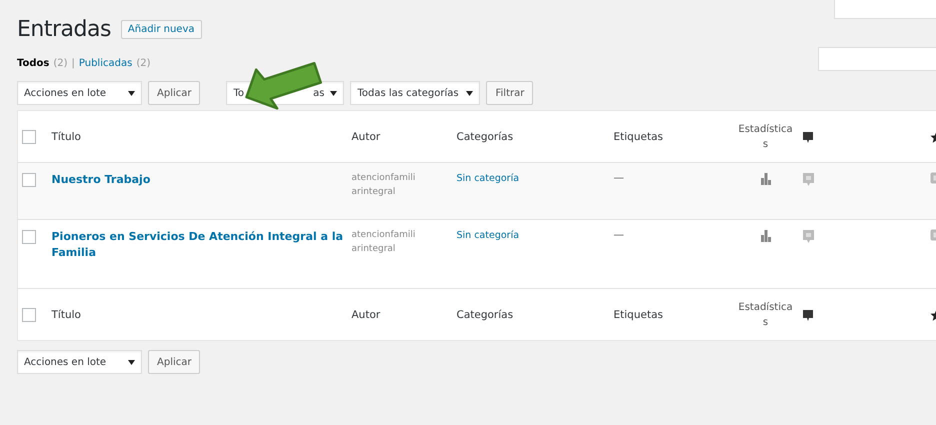 Image resolution: width=936 pixels, height=425 pixels. I want to click on view-link: Publicadas, so click(105, 63).